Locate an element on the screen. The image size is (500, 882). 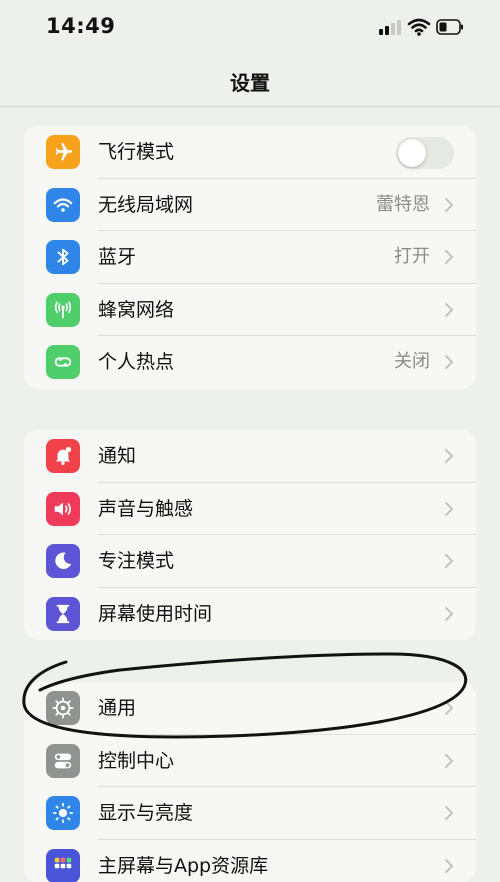
grid-icon is located at coordinates (63, 865).